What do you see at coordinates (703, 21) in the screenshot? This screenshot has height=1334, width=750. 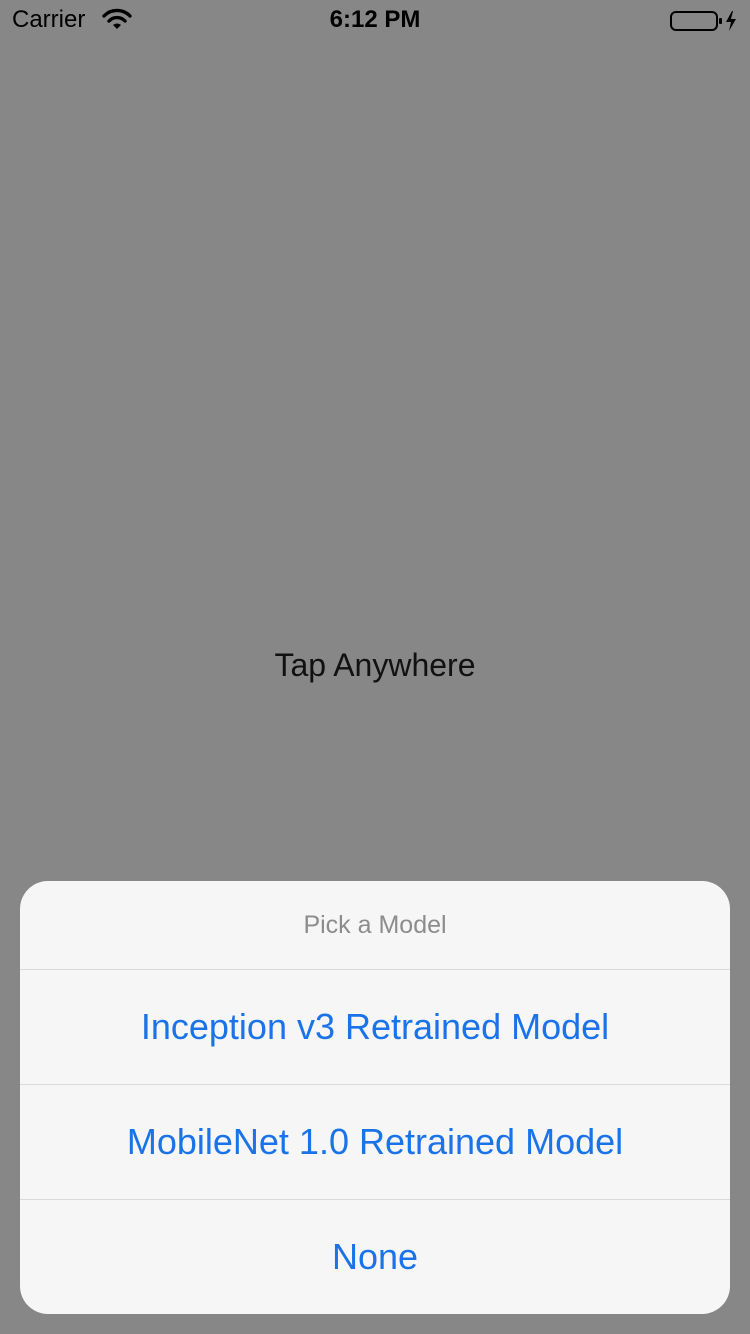 I see `battery-icon` at bounding box center [703, 21].